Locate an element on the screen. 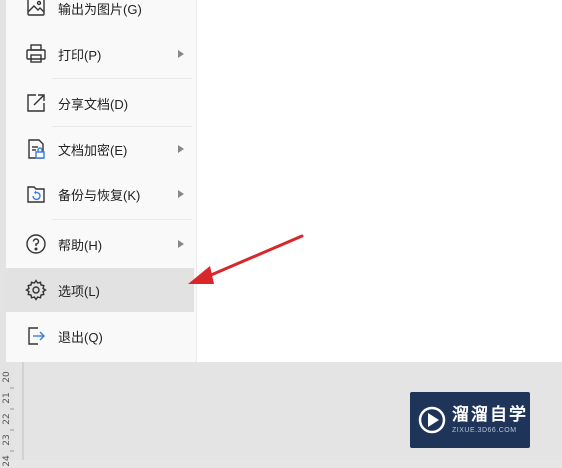  watermark-url: ZIXUE.3D66.COM is located at coordinates (484, 430).